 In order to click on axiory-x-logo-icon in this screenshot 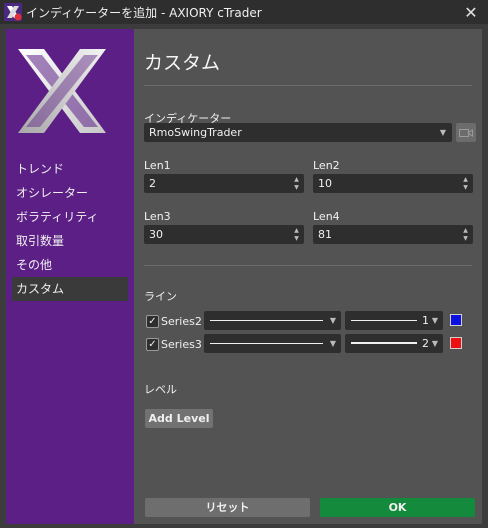, I will do `click(62, 91)`.